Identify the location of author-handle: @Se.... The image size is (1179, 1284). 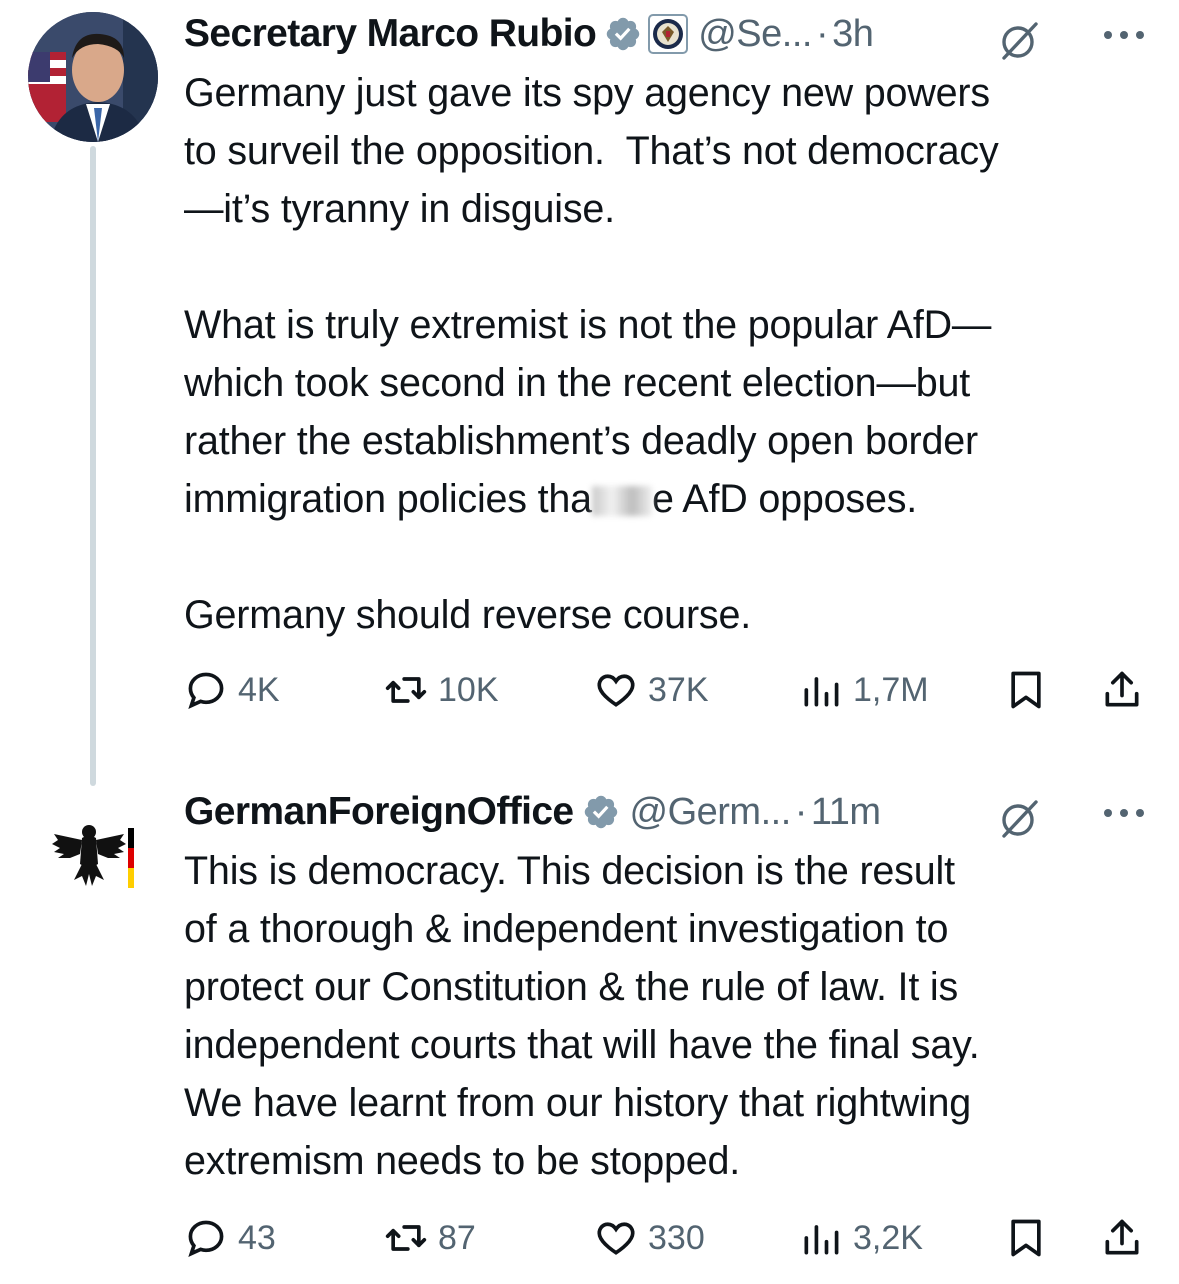
(755, 34).